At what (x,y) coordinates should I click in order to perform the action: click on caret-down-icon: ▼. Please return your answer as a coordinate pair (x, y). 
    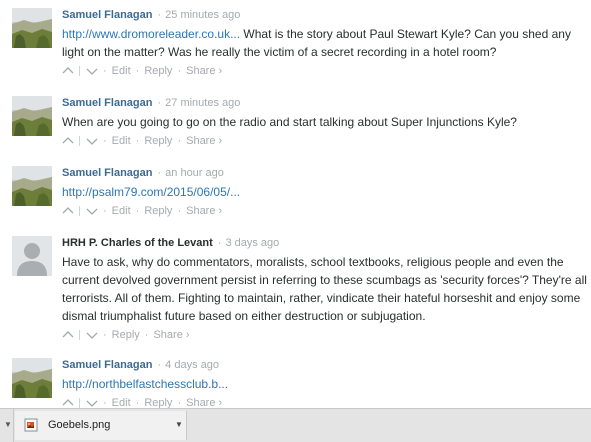
    Looking at the image, I should click on (8, 424).